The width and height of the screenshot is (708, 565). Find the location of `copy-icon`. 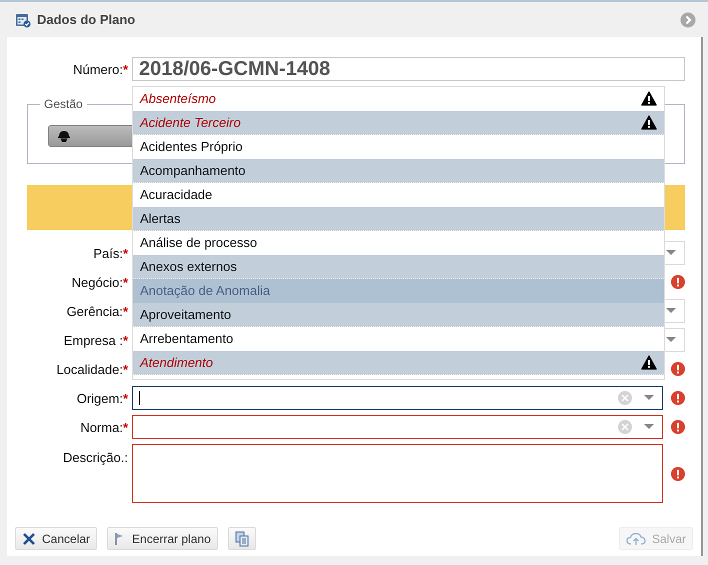

copy-icon is located at coordinates (241, 538).